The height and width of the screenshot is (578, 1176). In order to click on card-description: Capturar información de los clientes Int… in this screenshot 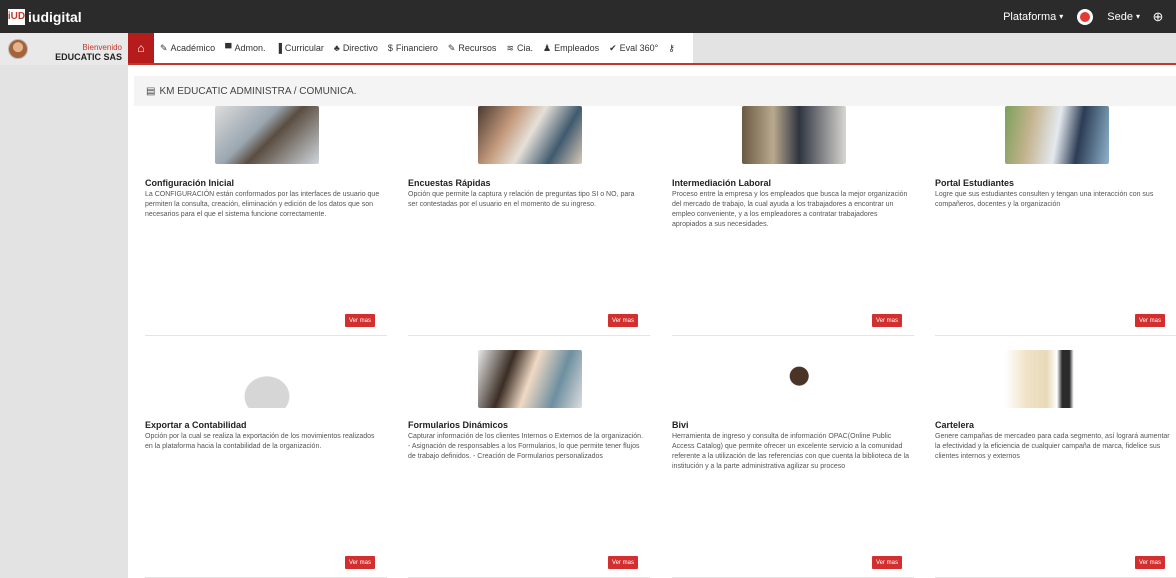, I will do `click(526, 446)`.